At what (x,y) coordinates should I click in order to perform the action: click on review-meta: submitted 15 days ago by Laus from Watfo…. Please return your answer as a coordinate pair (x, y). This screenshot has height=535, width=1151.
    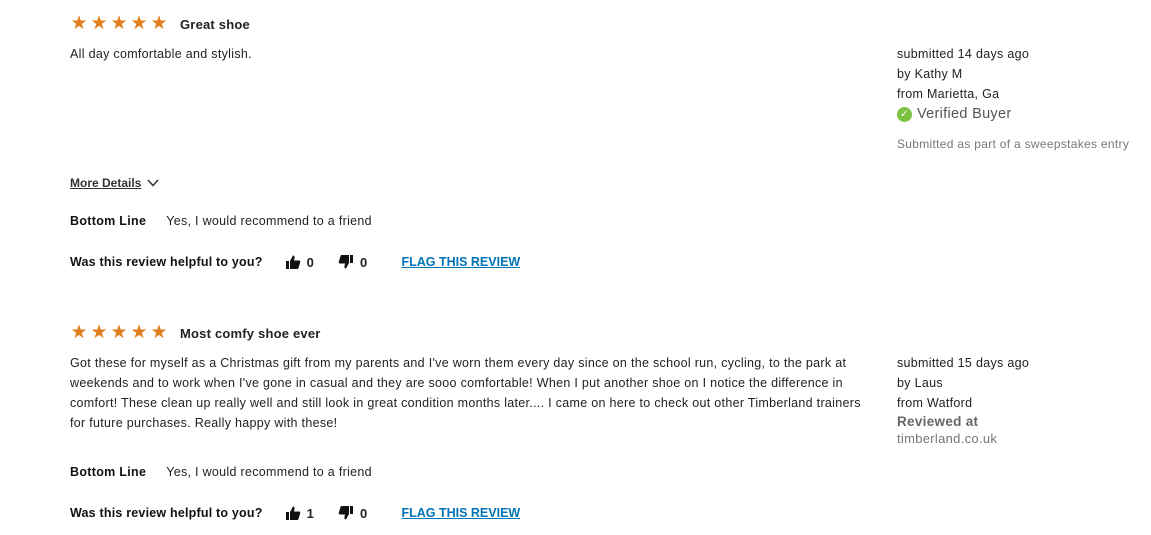
    Looking at the image, I should click on (1022, 400).